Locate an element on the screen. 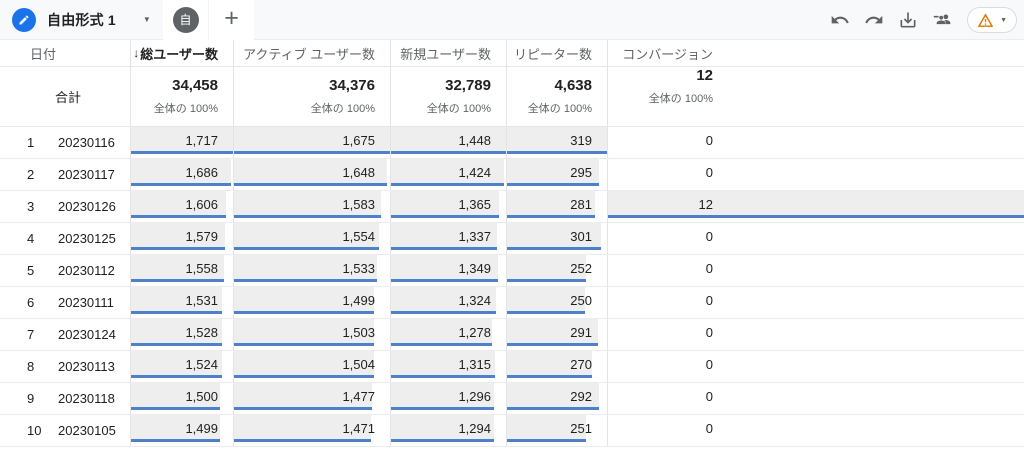 The height and width of the screenshot is (473, 1024). plus-icon: + is located at coordinates (231, 18).